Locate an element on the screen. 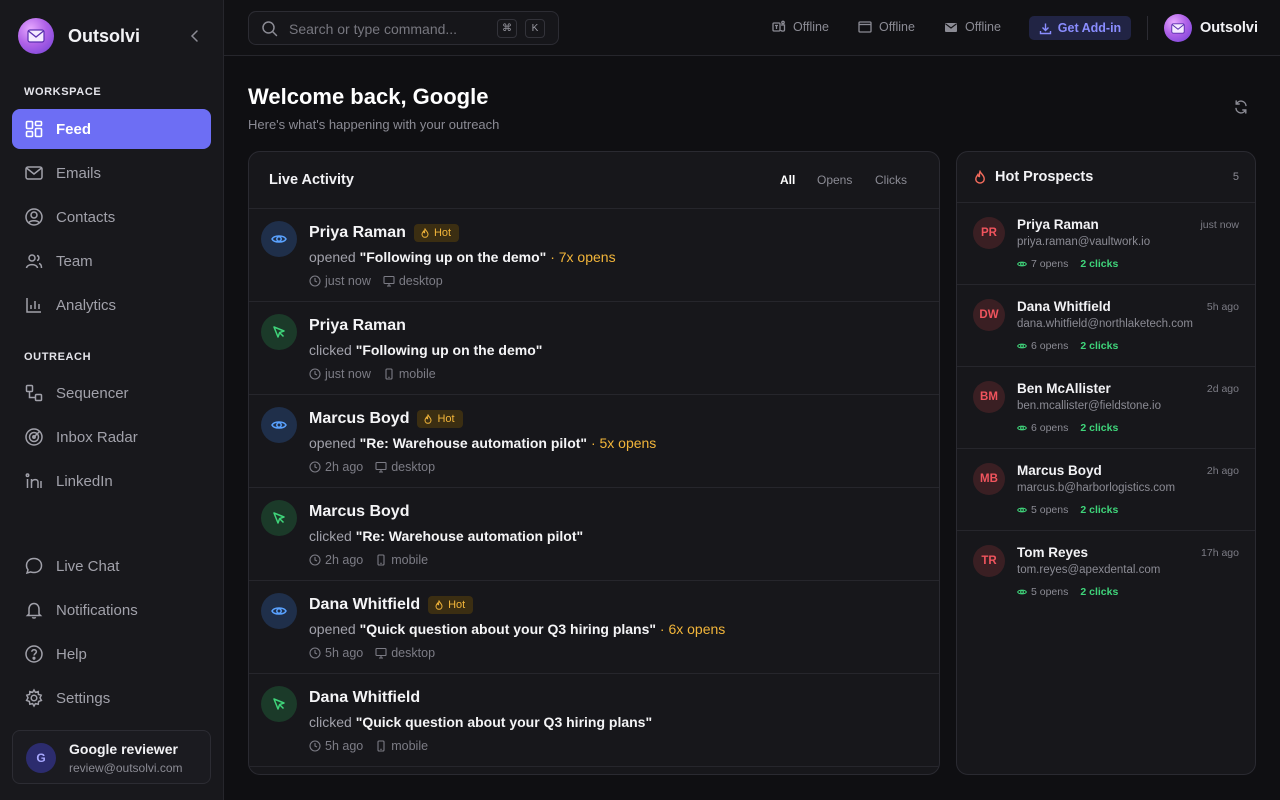 The height and width of the screenshot is (800, 1280). activity-verb: clicked is located at coordinates (330, 722).